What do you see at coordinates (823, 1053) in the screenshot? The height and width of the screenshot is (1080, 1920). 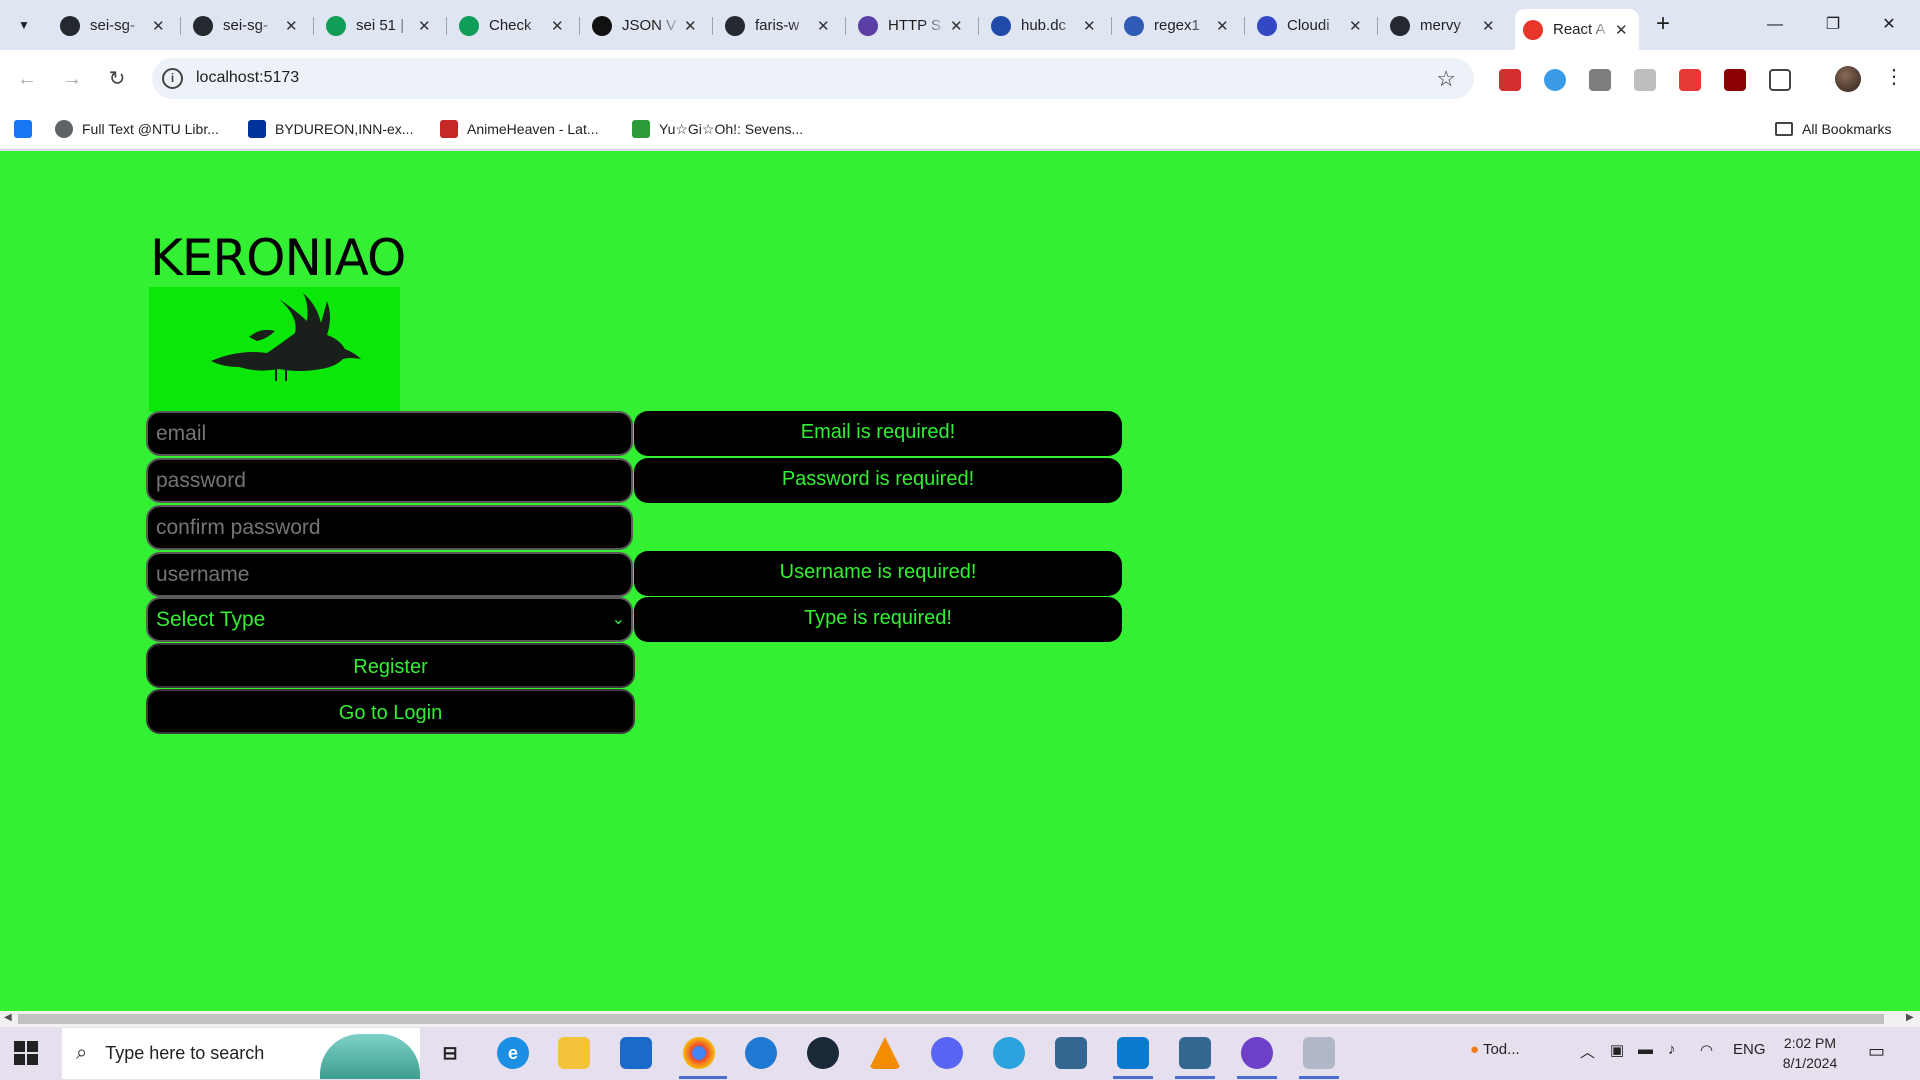 I see `steam-icon` at bounding box center [823, 1053].